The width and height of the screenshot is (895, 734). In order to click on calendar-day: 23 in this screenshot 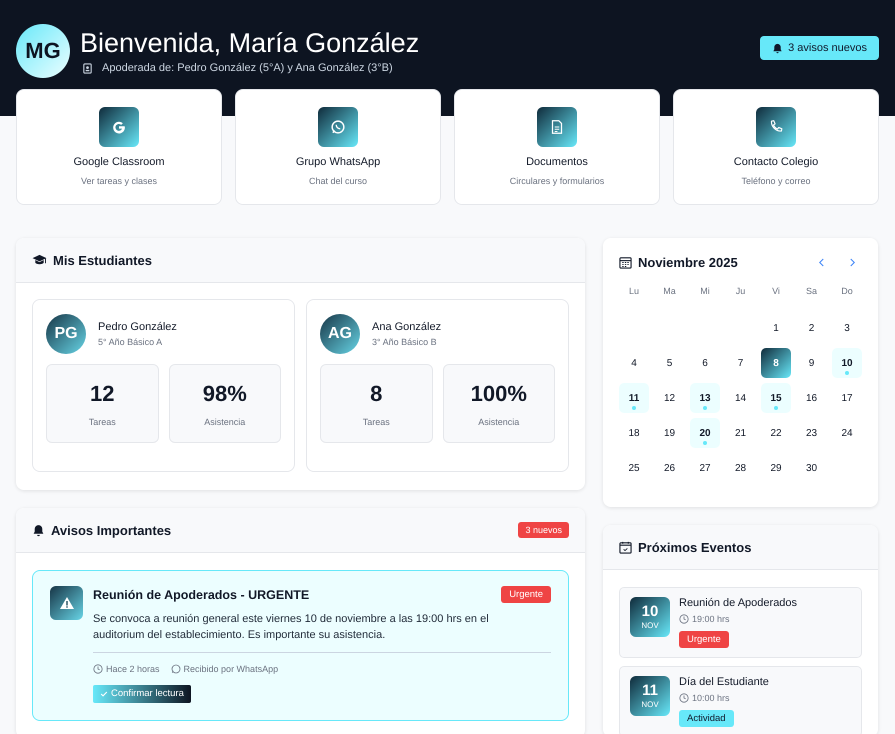, I will do `click(811, 433)`.